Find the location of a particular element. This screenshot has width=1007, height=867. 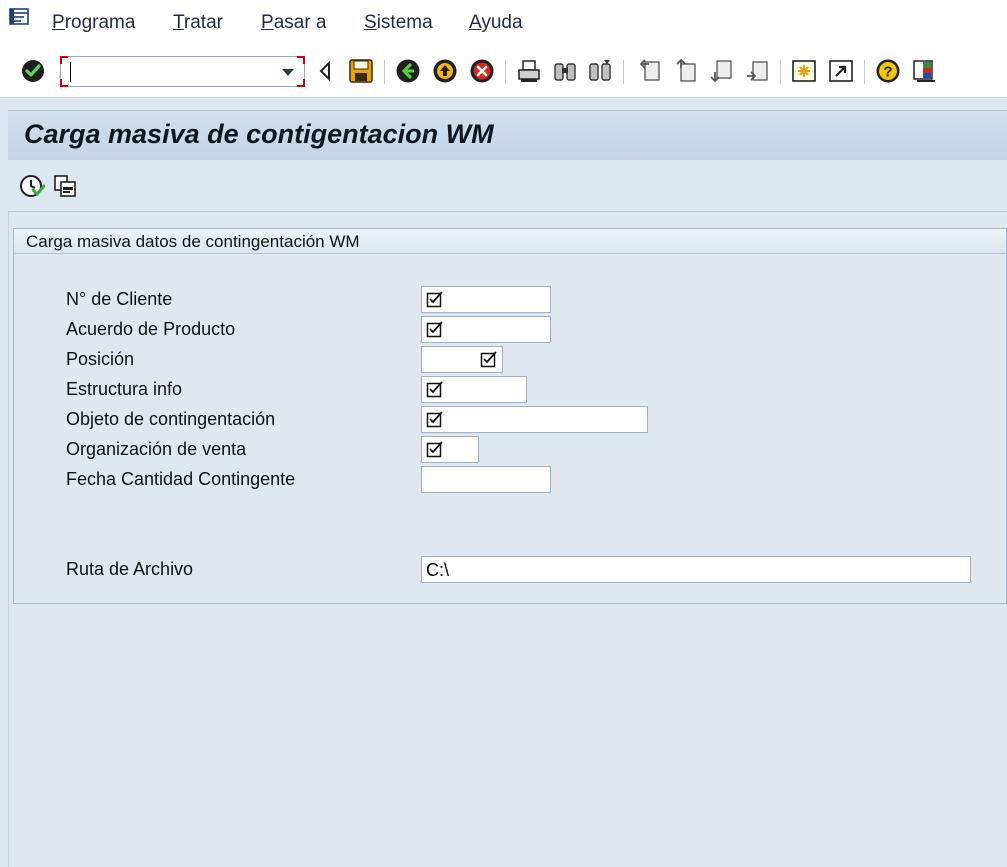

position-field is located at coordinates (462, 359).